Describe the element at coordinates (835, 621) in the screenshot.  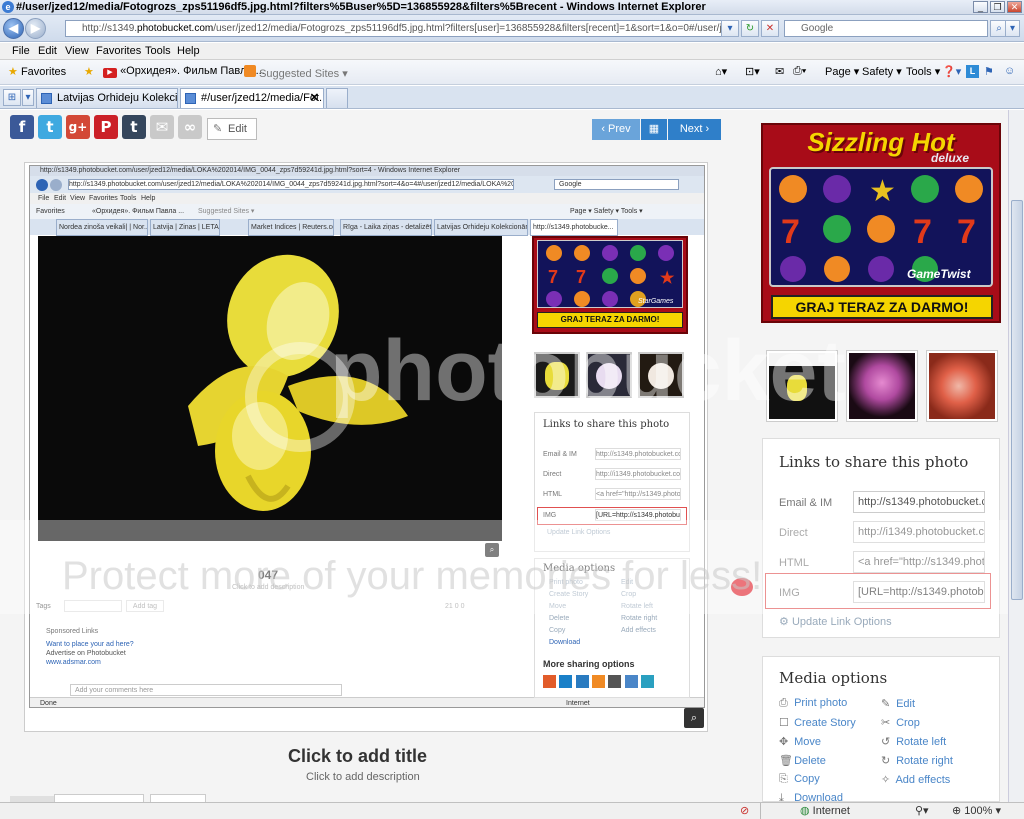
I see `update-link-options: ⚙ Update Link Options` at that location.